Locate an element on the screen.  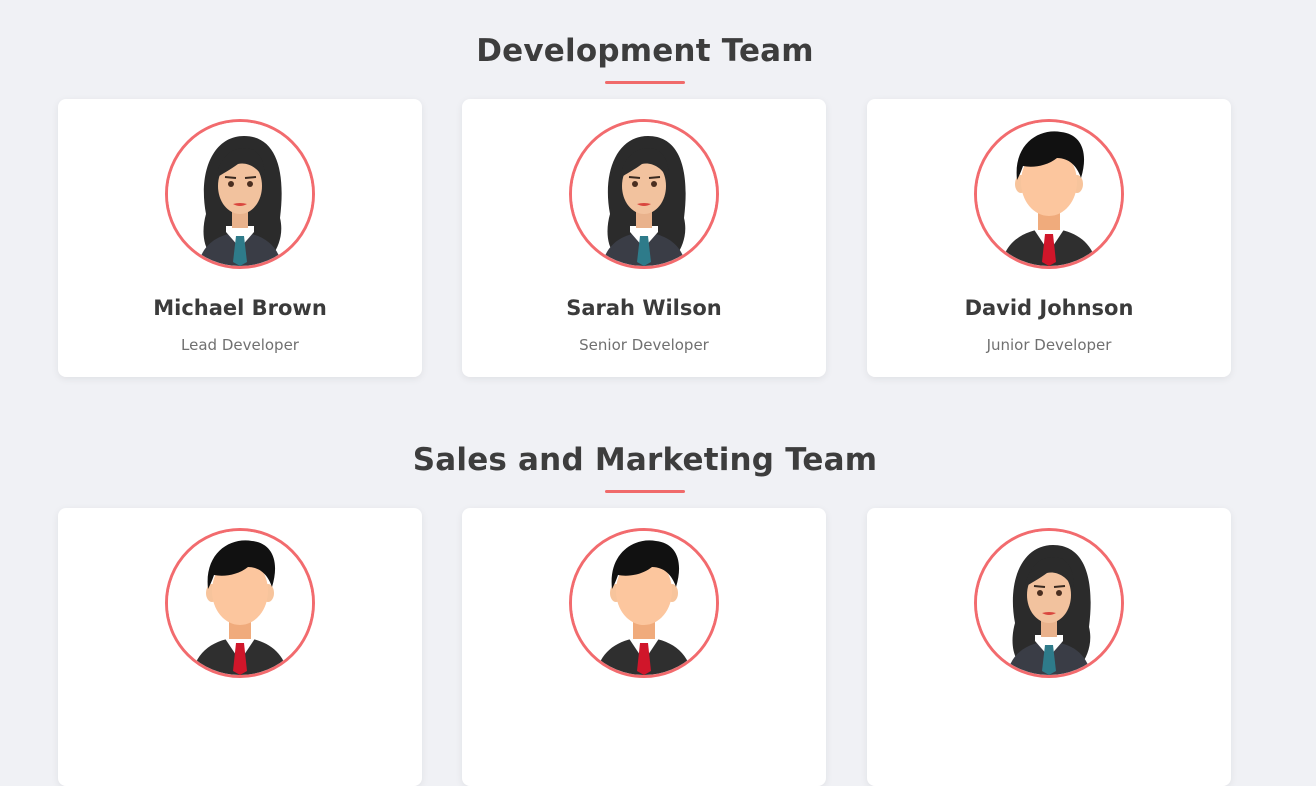
team-member-card: Sarah Wilson Senior Developer is located at coordinates (644, 238).